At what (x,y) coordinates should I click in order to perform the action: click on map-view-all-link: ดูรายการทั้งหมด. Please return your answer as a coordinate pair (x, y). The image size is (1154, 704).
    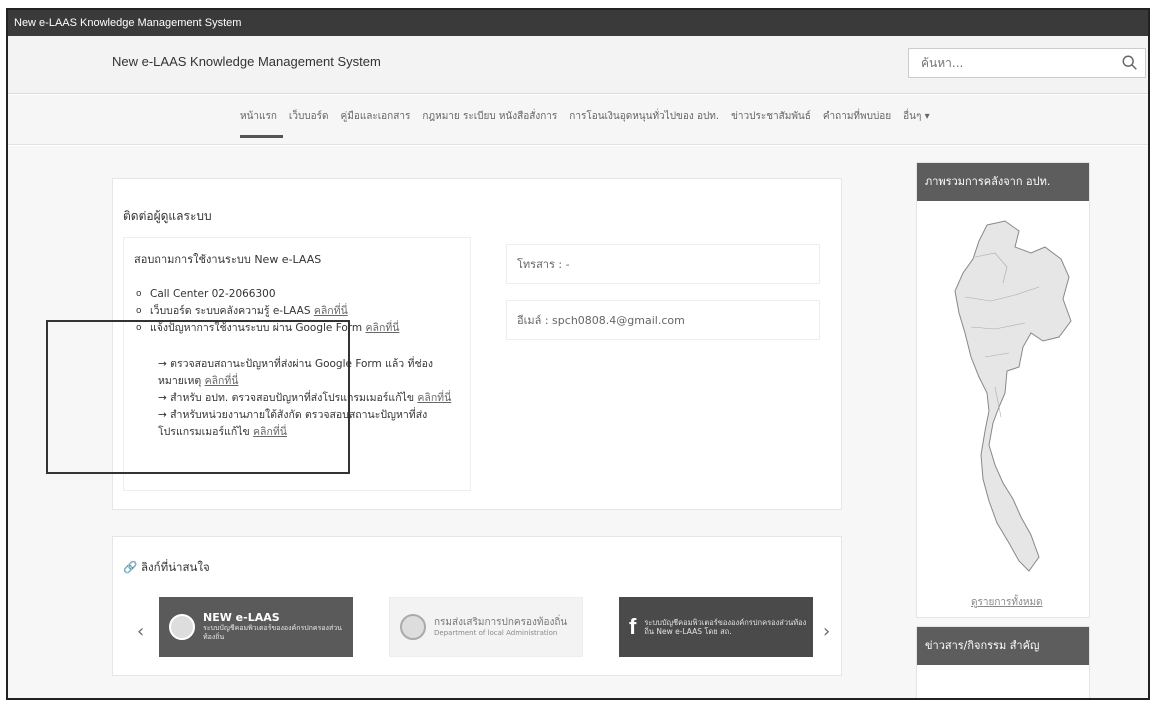
    Looking at the image, I should click on (1007, 602).